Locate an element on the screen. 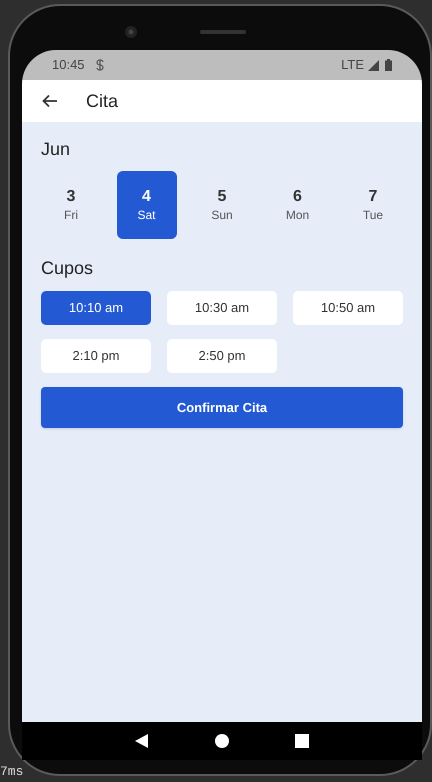 This screenshot has height=782, width=432. time-slot-button: 2:10 pm is located at coordinates (96, 356).